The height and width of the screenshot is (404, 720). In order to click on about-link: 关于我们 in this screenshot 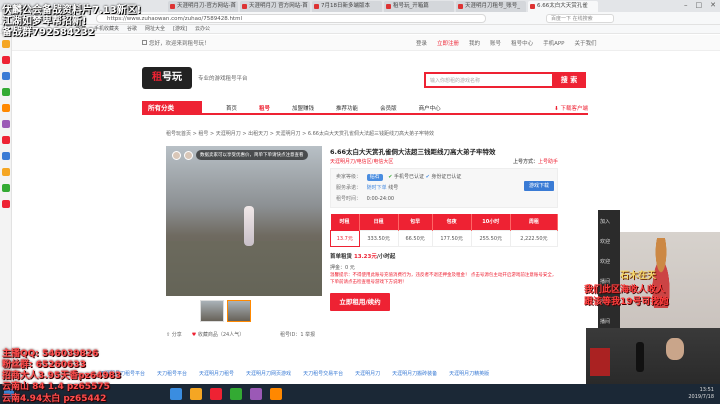, I will do `click(585, 43)`.